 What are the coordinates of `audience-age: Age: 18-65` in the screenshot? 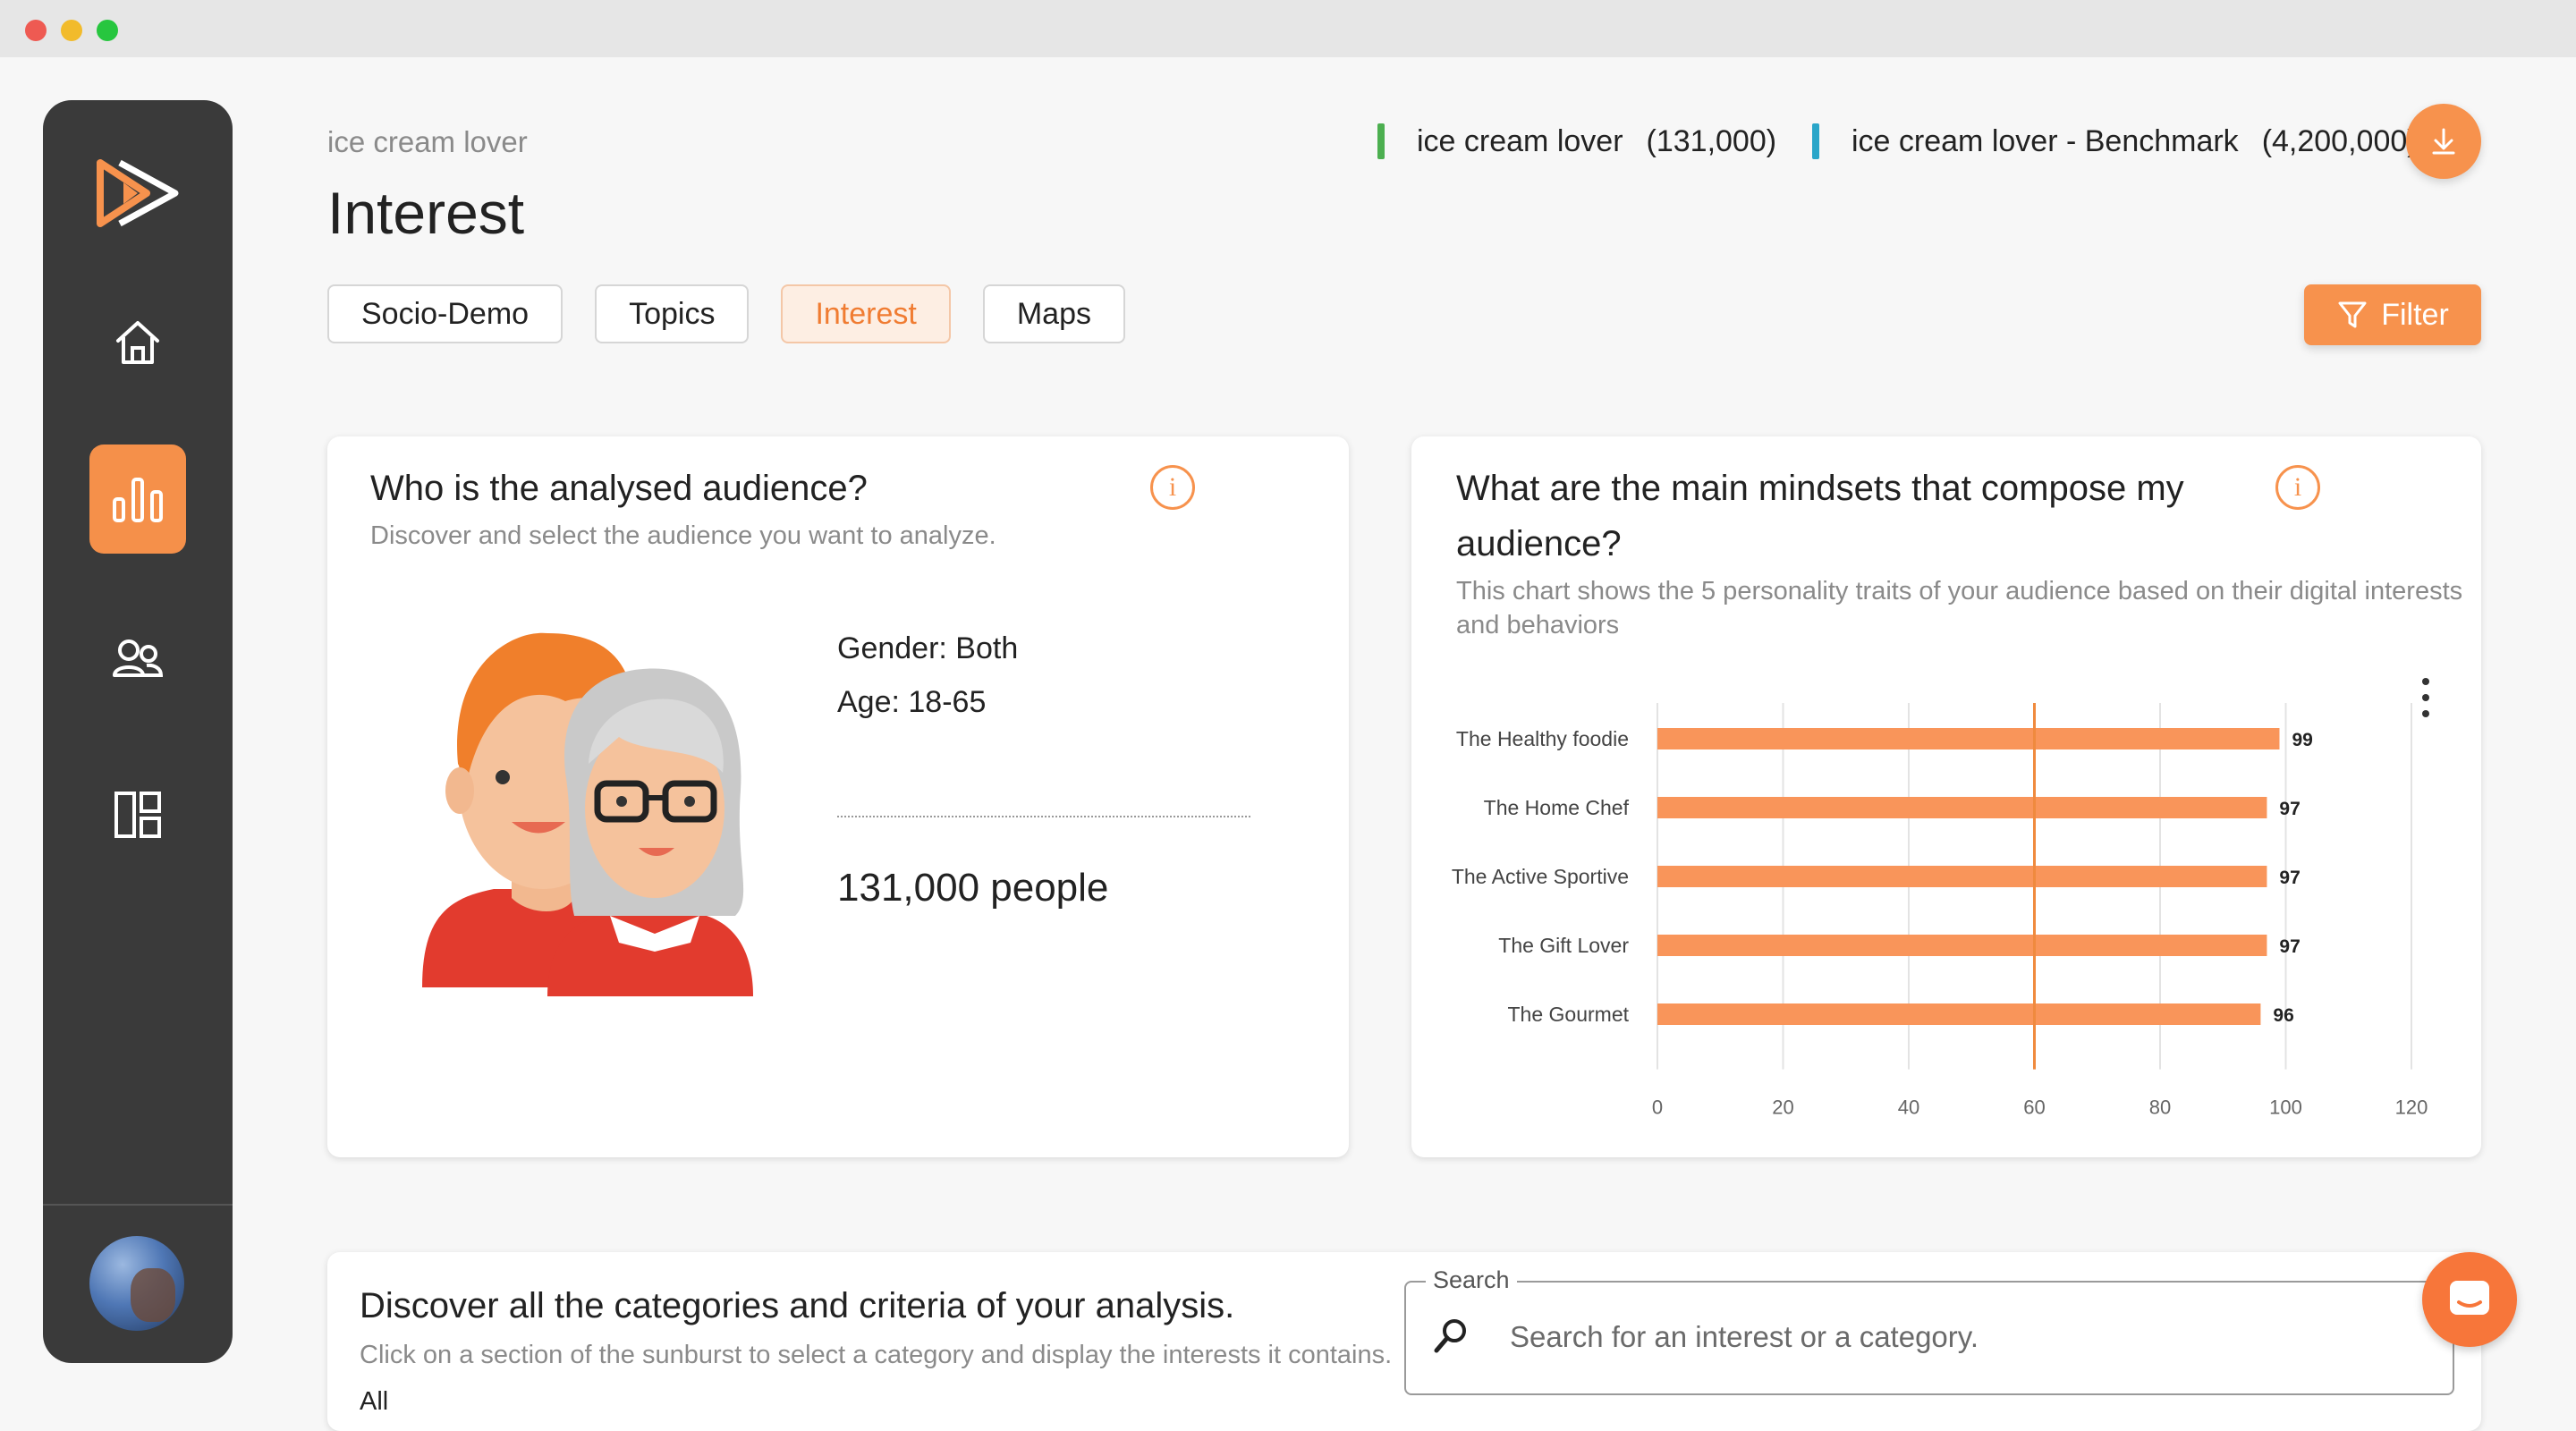 It's located at (912, 702).